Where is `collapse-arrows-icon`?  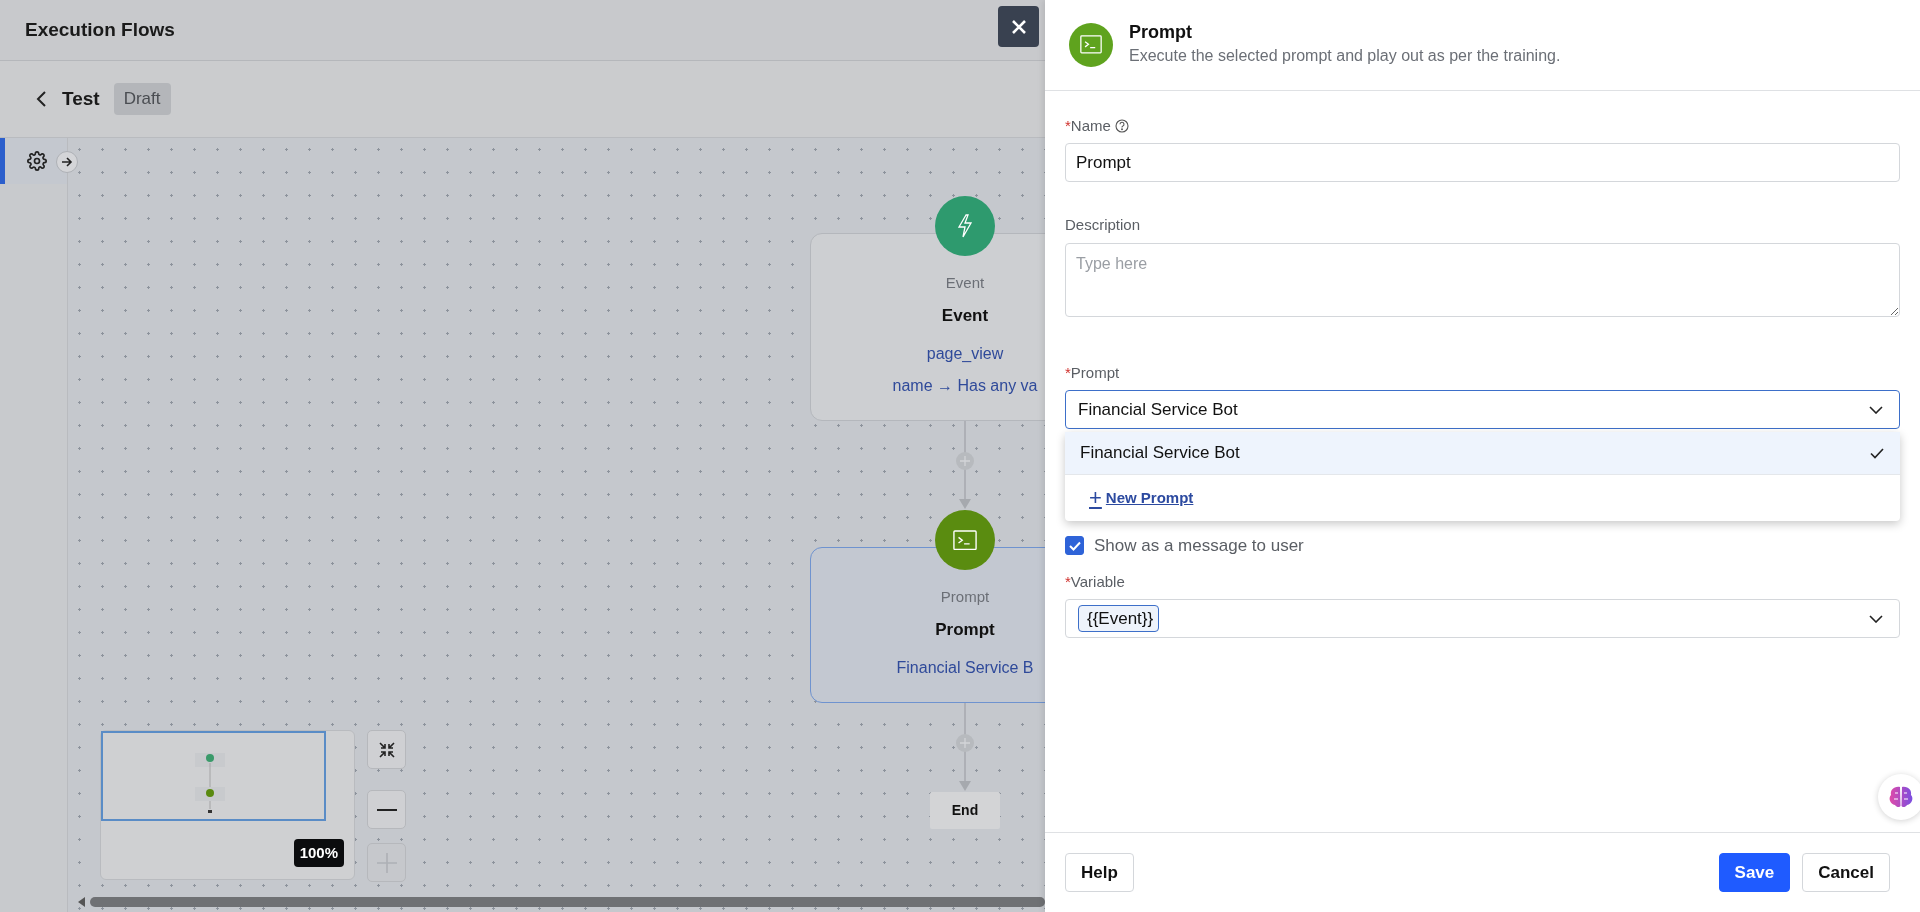
collapse-arrows-icon is located at coordinates (386, 749).